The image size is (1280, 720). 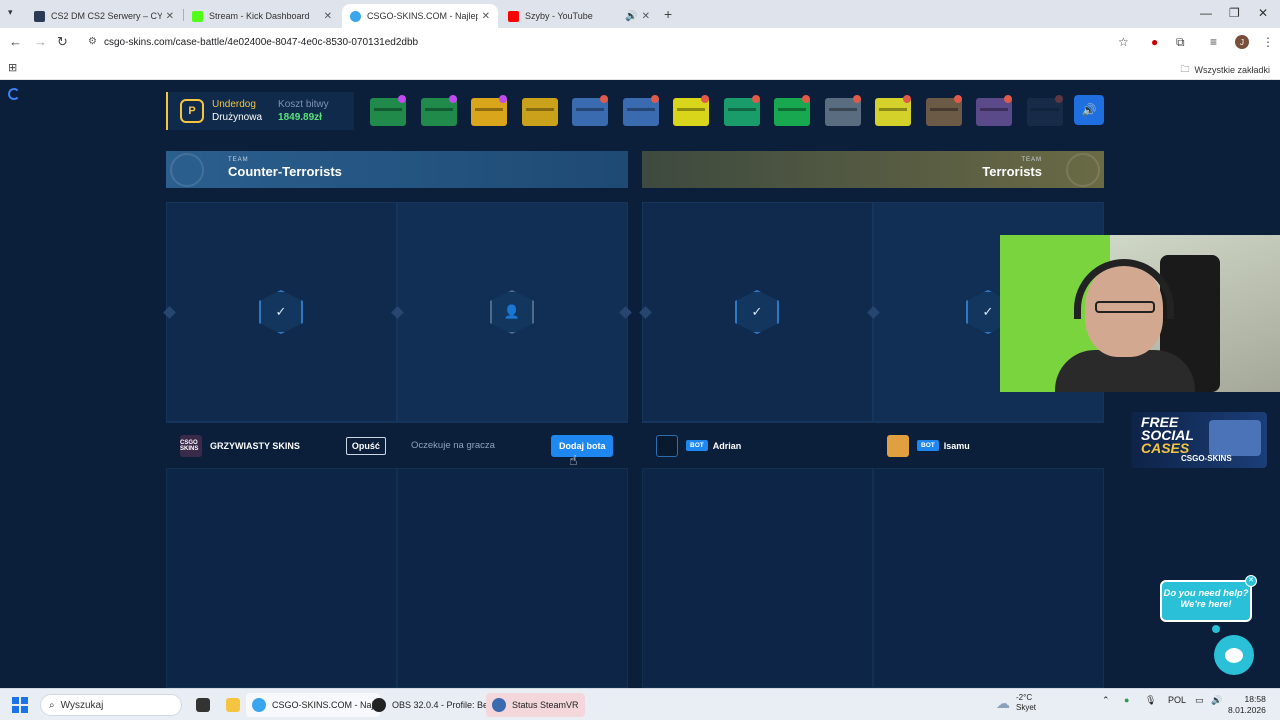 I want to click on tab-title: Stream - Kick Dashboard, so click(x=259, y=16).